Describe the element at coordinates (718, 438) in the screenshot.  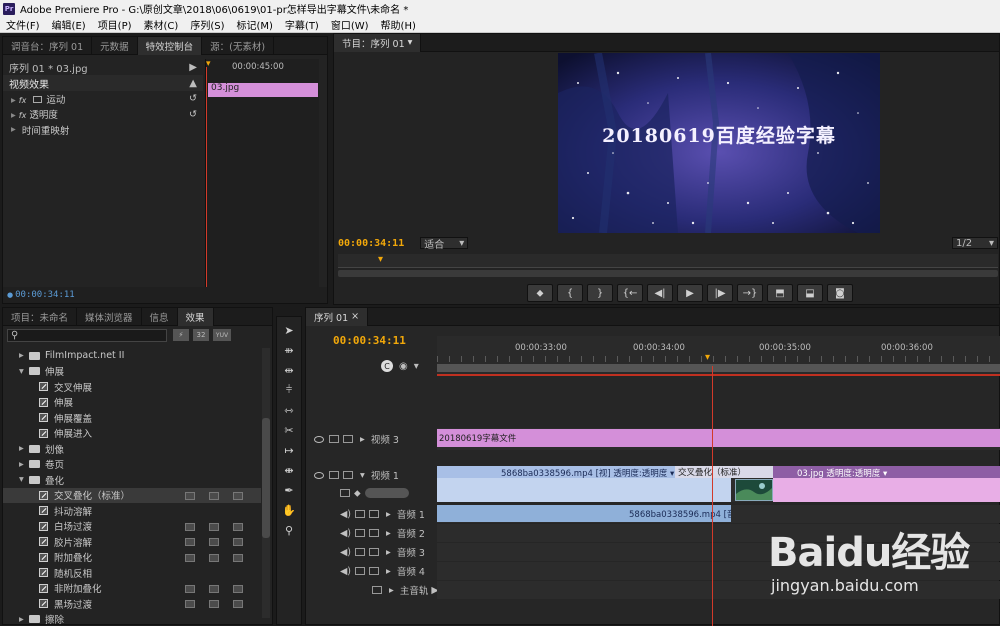
I see `clip-v3-title: 20180619字幕文件` at that location.